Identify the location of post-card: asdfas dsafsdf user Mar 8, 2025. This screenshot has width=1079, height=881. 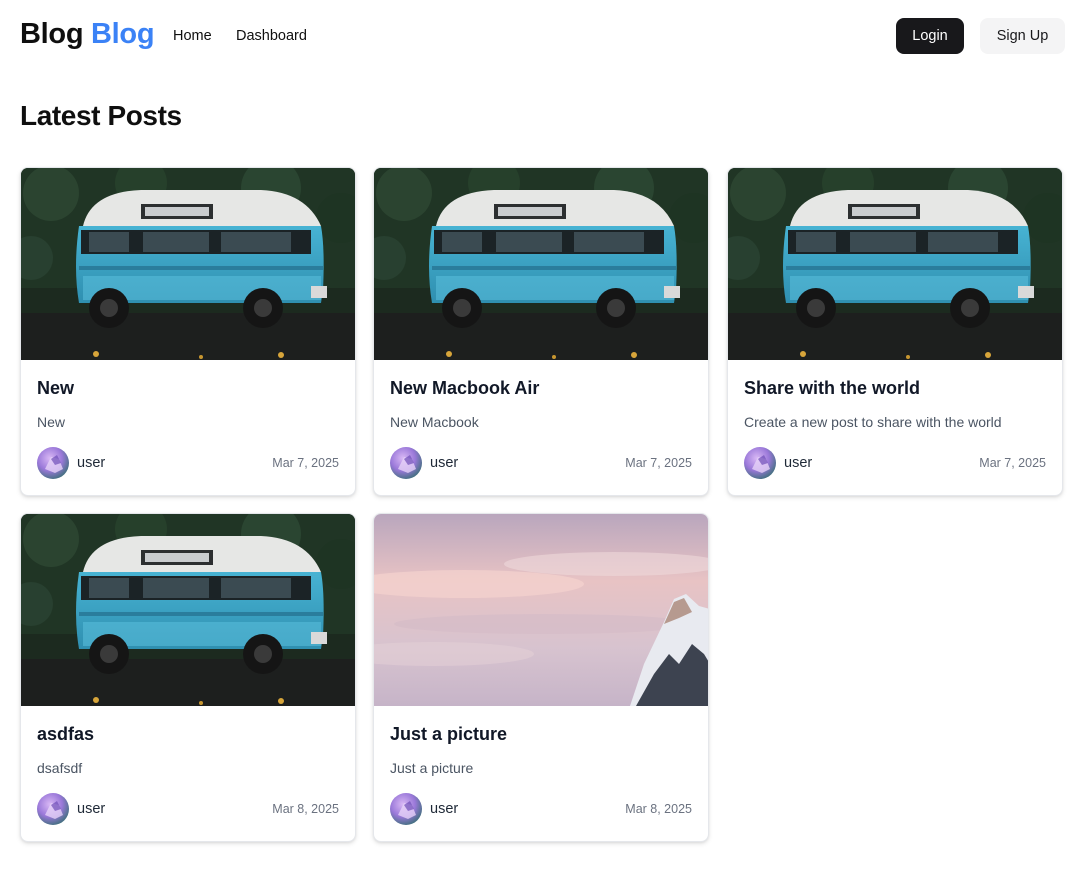
(188, 677).